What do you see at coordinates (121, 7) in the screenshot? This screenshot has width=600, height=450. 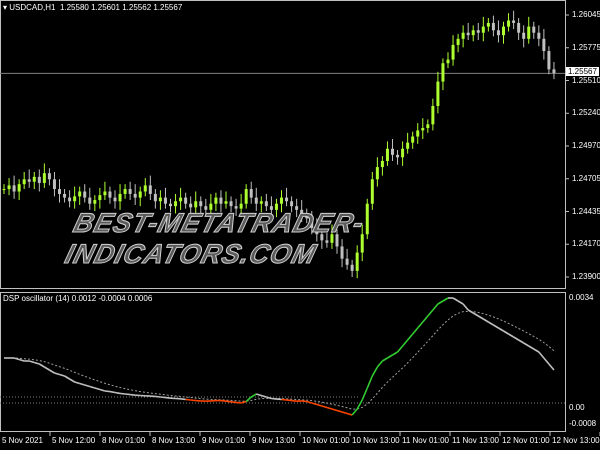 I see `ohlc-values: 1.25580 1.25601 1.25562 1.25567` at bounding box center [121, 7].